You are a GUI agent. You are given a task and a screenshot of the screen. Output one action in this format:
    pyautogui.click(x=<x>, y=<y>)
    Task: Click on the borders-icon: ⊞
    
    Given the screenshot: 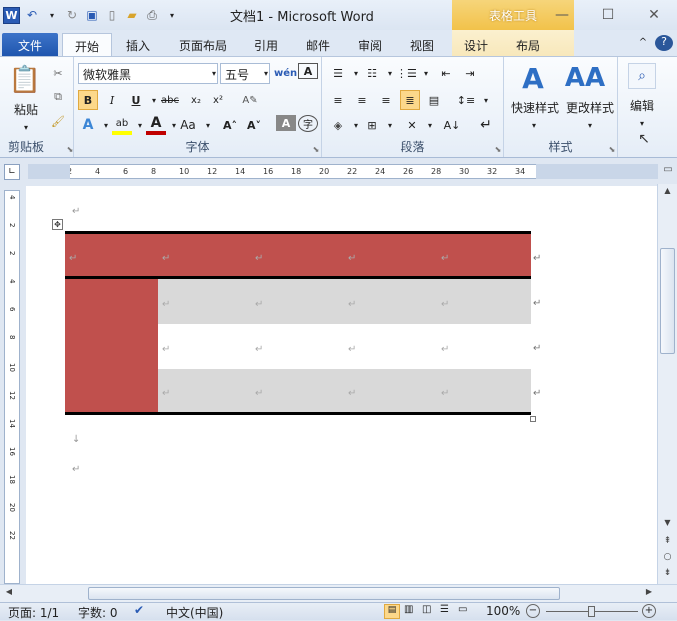 What is the action you would take?
    pyautogui.click(x=372, y=125)
    